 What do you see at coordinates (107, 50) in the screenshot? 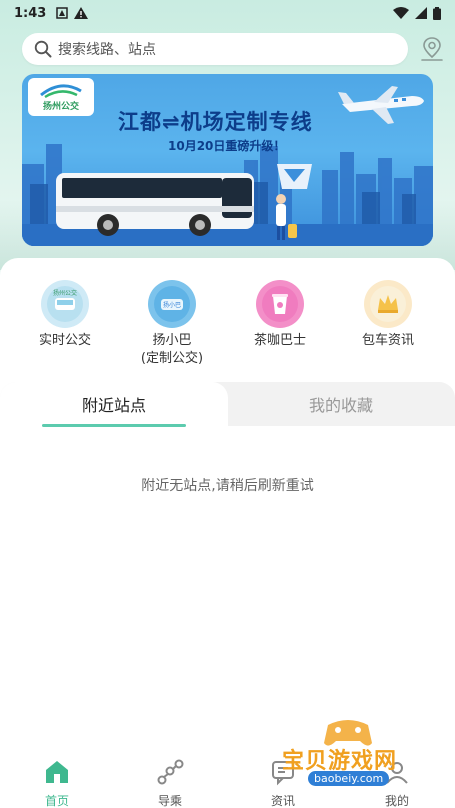
I see `search-placeholder: 搜索线路、站点` at bounding box center [107, 50].